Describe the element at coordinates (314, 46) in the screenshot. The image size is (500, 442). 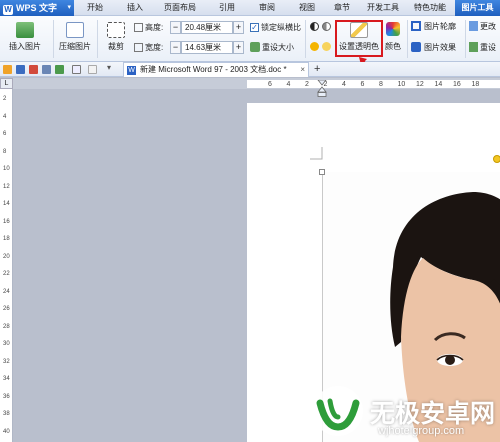
I see `brightness-icon` at that location.